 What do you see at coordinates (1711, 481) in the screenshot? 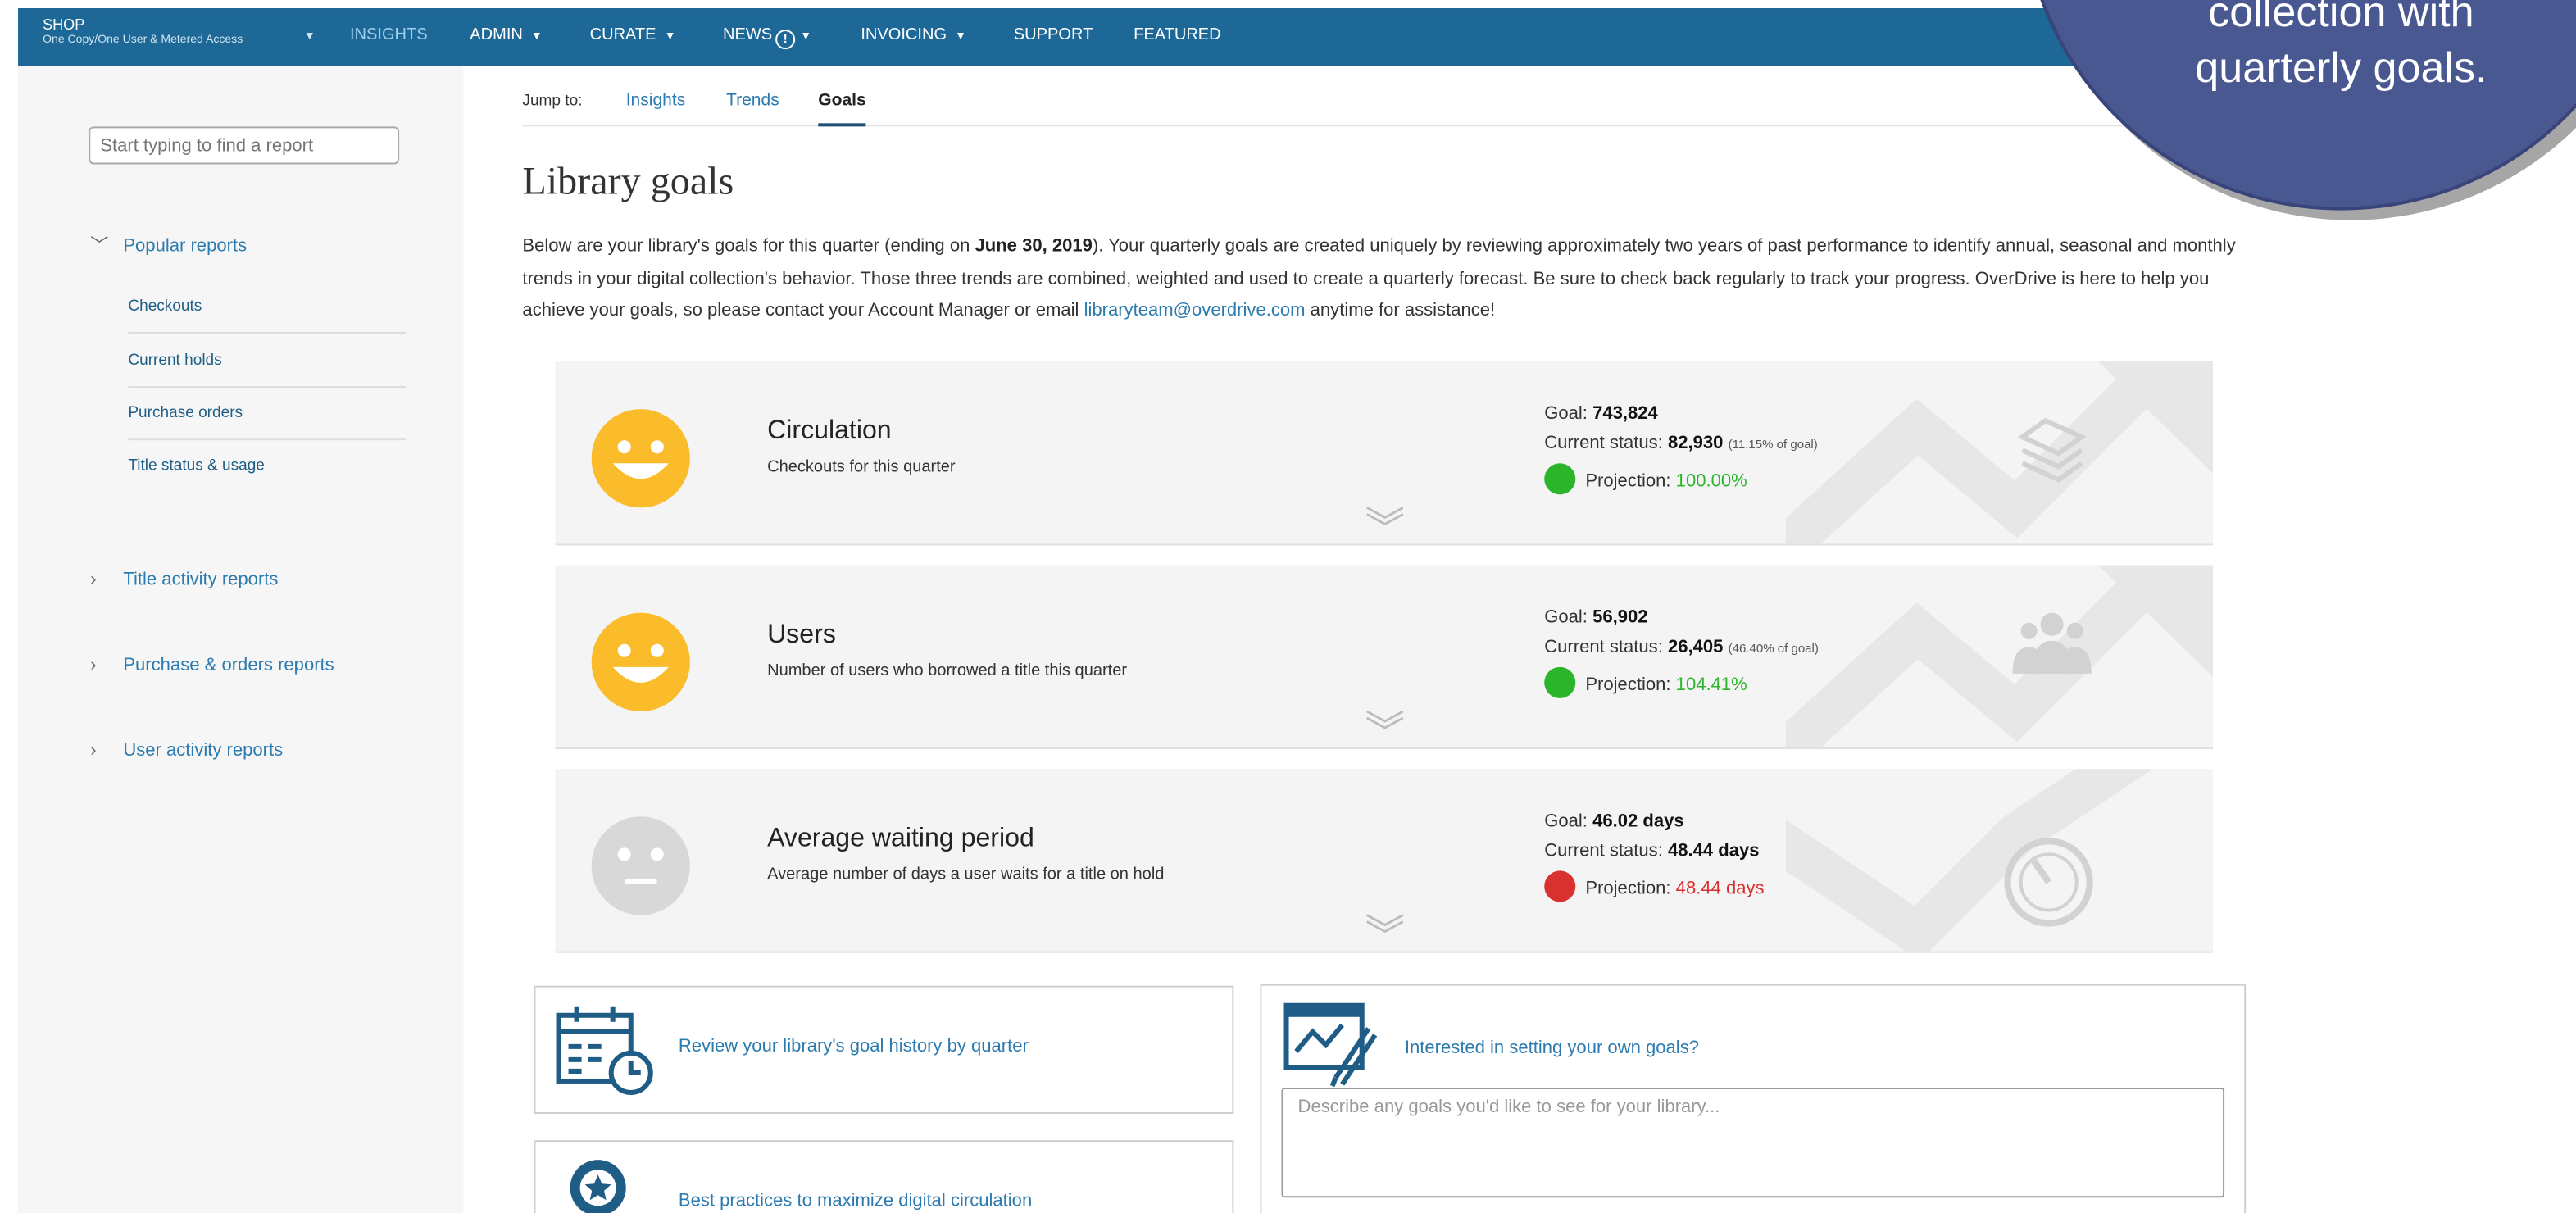
I see `projection-value: 100.00%` at bounding box center [1711, 481].